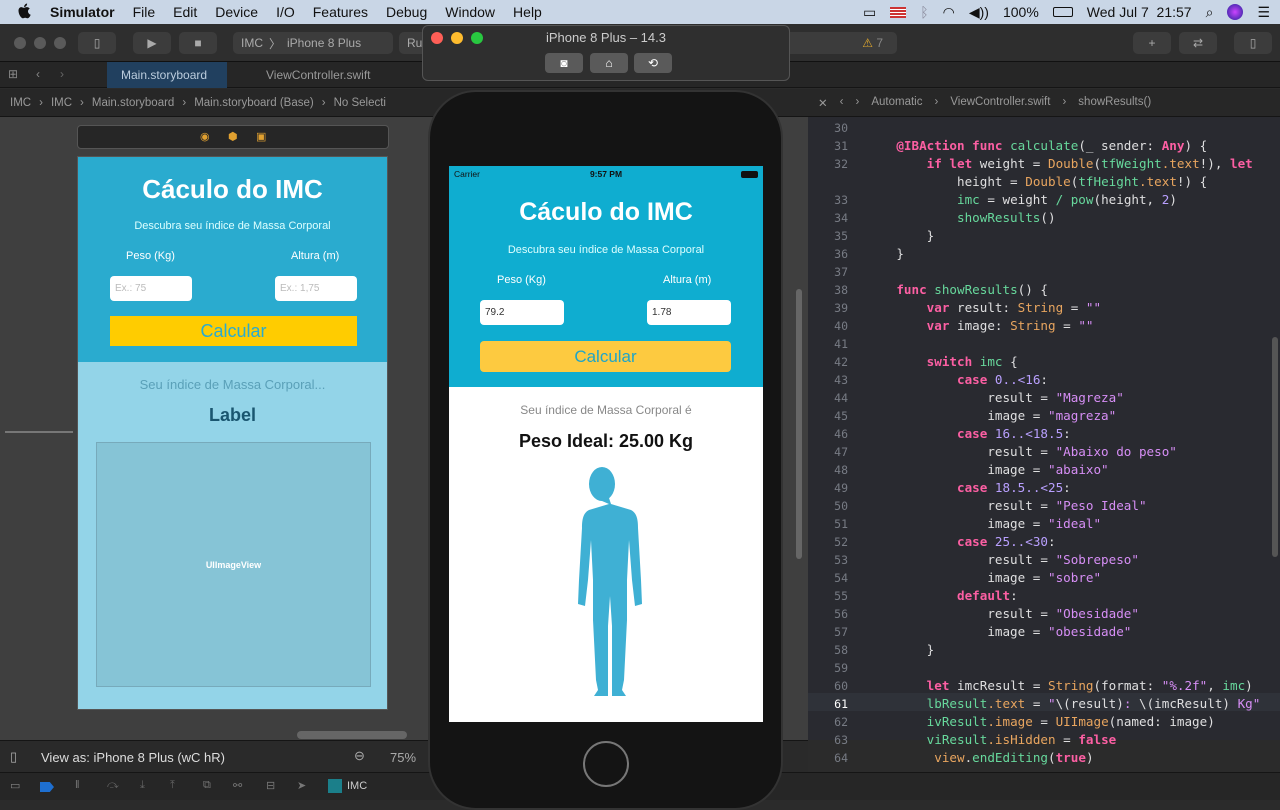 This screenshot has height=810, width=1280. Describe the element at coordinates (97, 43) in the screenshot. I see `navigator-toggle-icon: ▯` at that location.